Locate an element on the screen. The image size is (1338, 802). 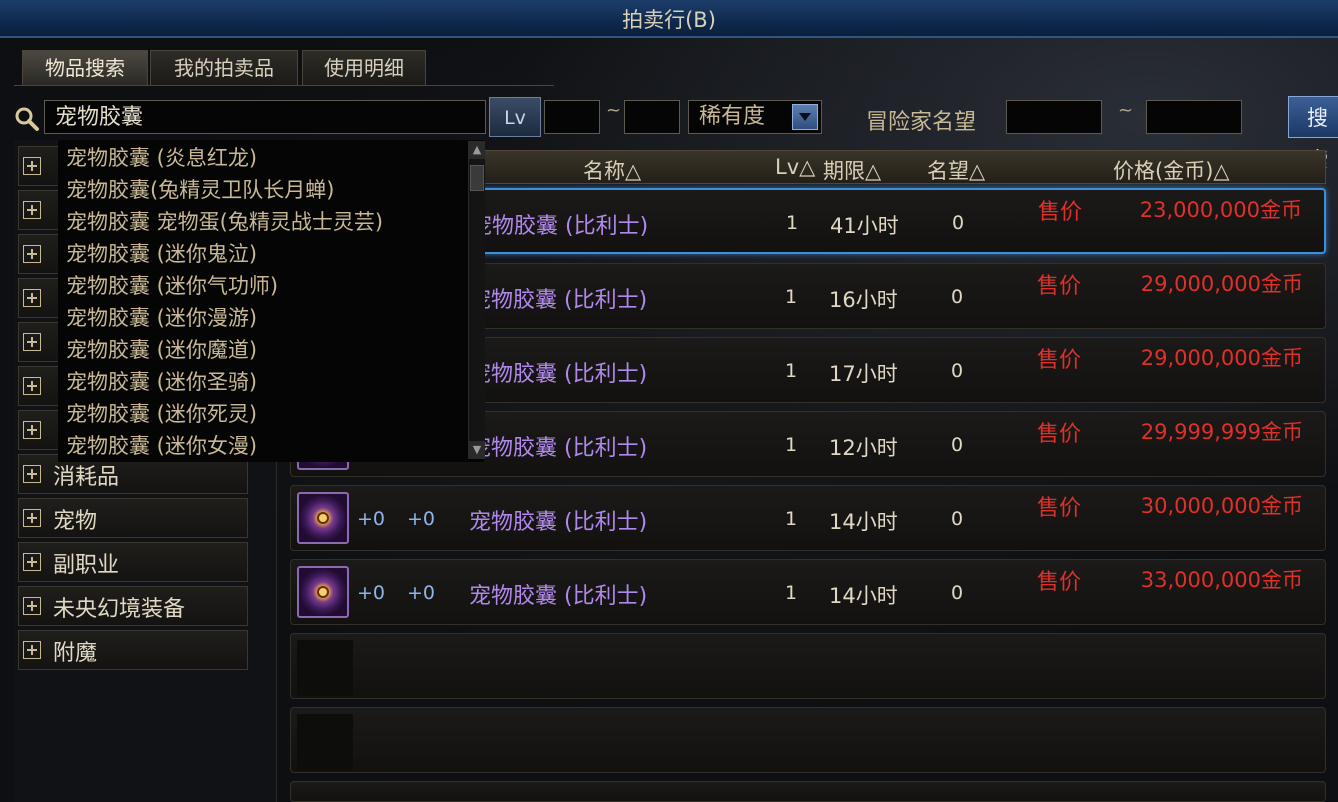
rarity-select: 稀有度 is located at coordinates (755, 117).